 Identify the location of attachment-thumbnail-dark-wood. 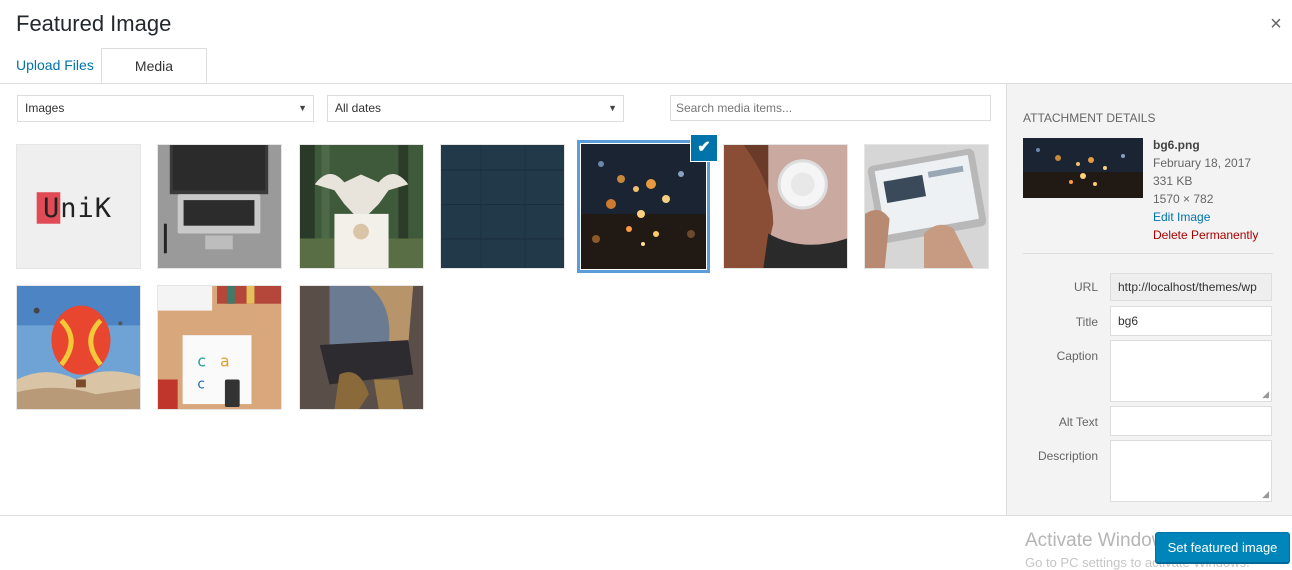
(502, 206).